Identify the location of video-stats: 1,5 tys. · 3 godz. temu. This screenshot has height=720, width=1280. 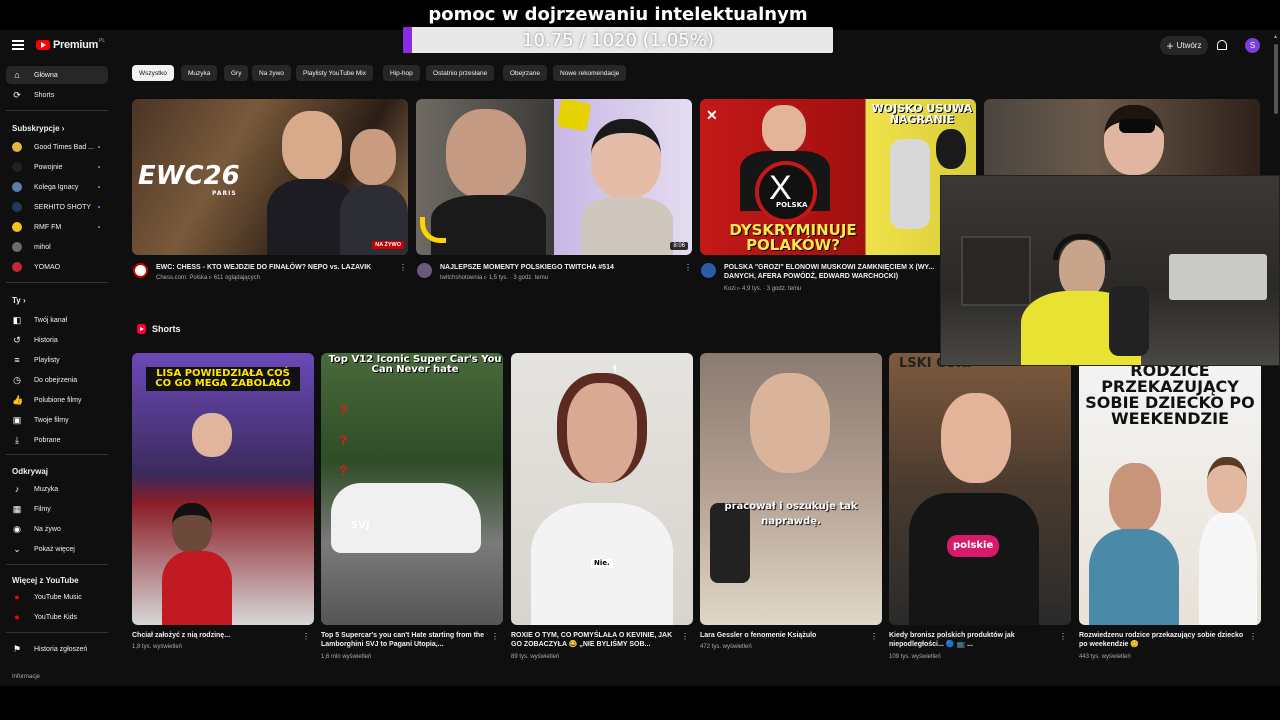
(518, 278).